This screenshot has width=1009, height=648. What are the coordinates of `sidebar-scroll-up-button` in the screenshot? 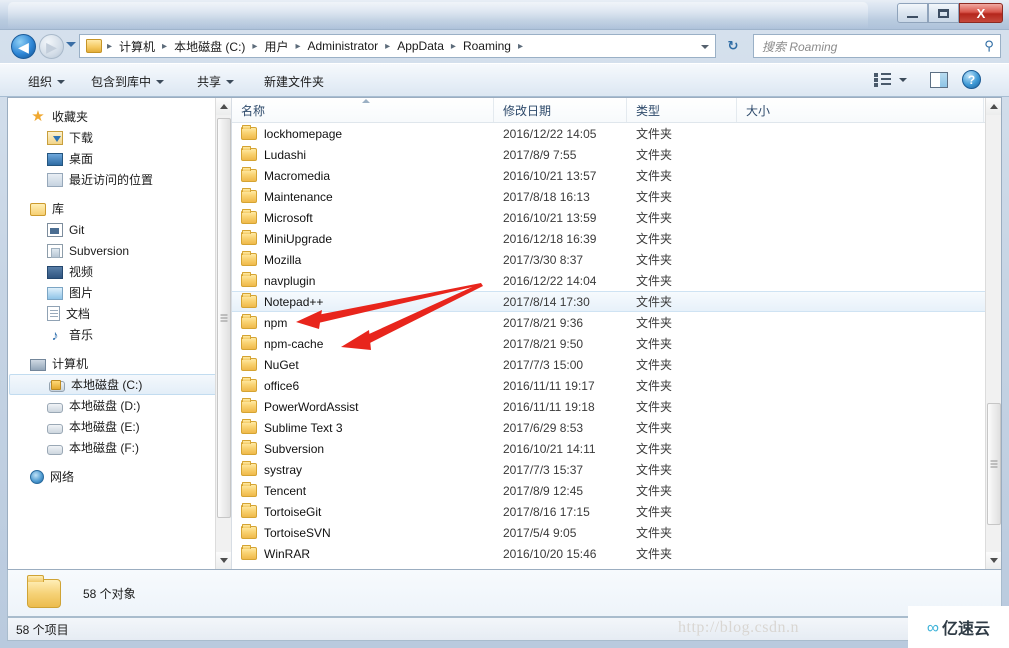 It's located at (223, 106).